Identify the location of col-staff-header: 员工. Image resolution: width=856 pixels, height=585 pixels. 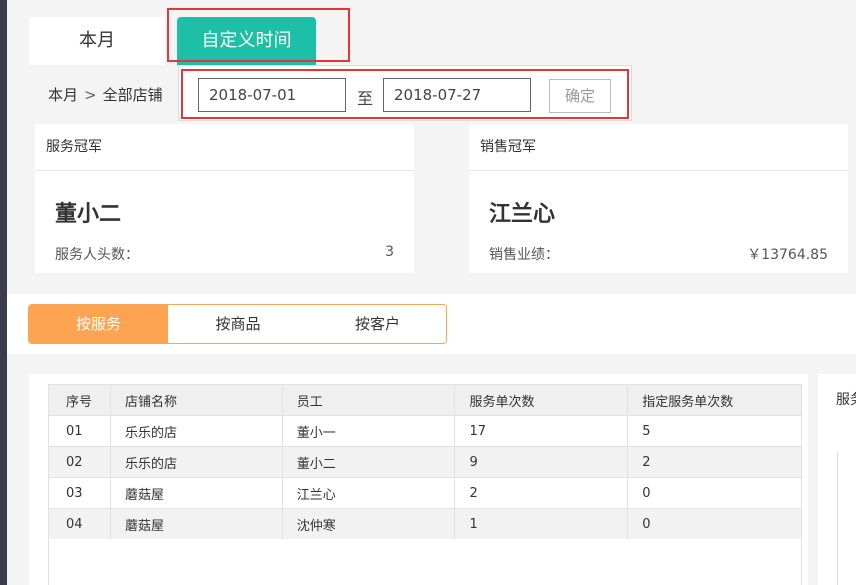
(368, 400).